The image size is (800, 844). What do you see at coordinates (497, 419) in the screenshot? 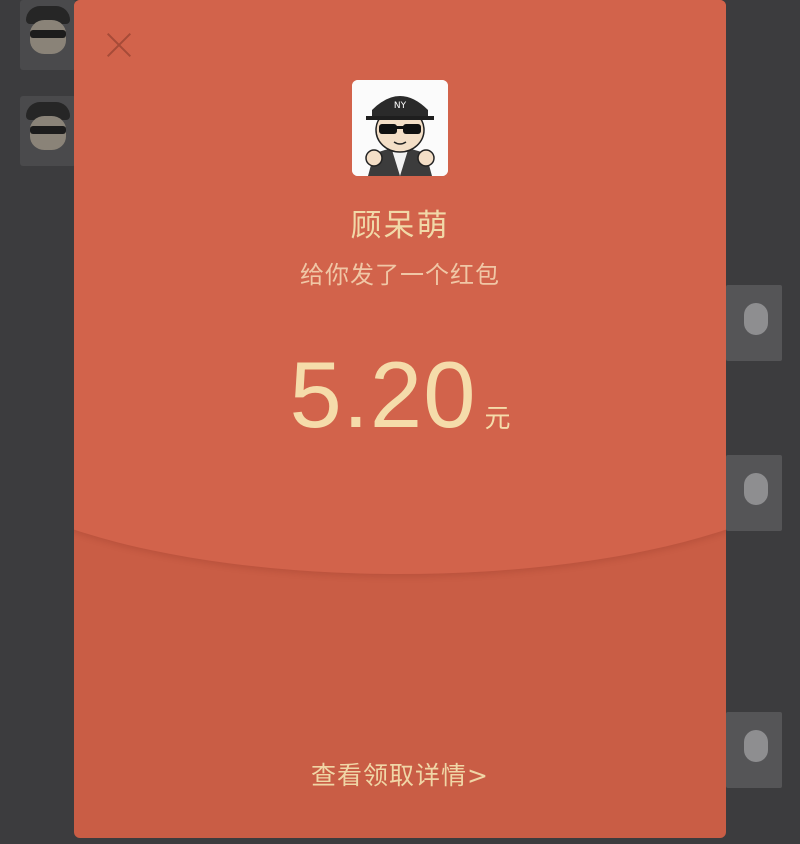
I see `currency-unit: 元` at bounding box center [497, 419].